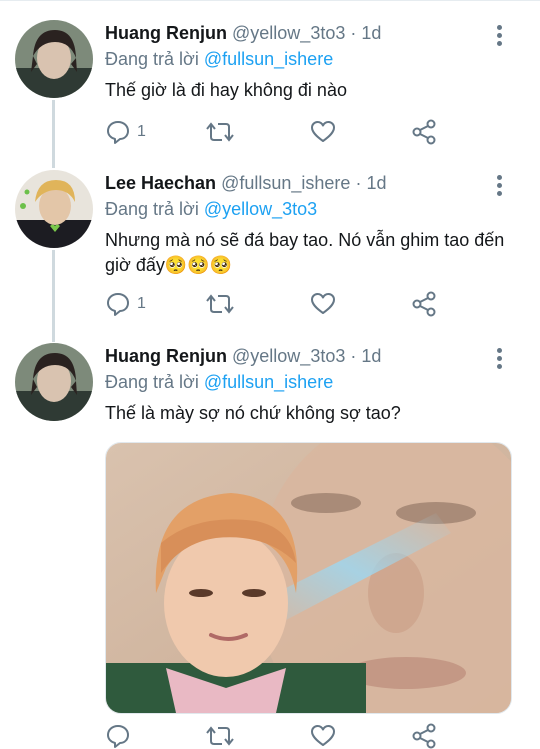  I want to click on display-name: Lee Haechan, so click(160, 183).